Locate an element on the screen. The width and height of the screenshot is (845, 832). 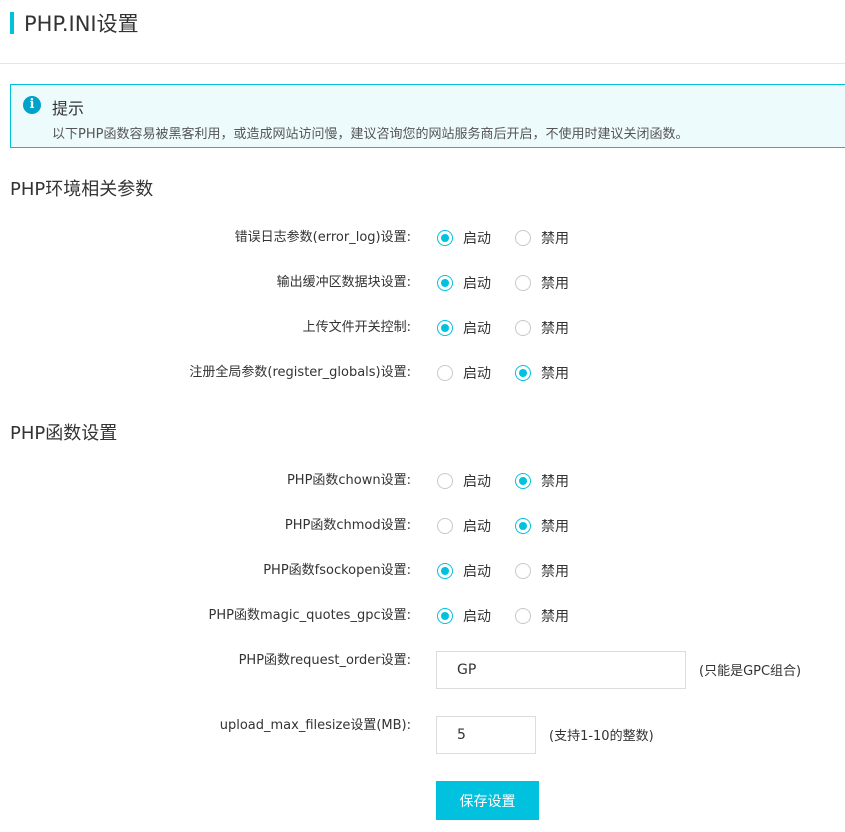
fsockopen-disable-radio: 禁用 is located at coordinates (542, 571).